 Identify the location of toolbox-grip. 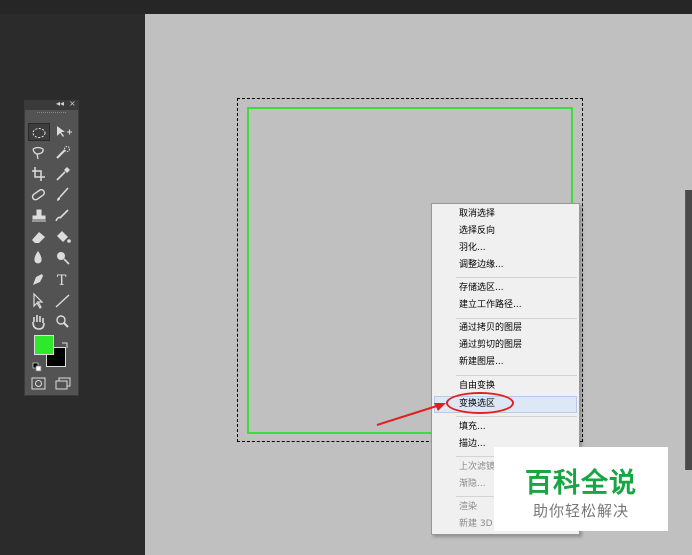
(51, 115).